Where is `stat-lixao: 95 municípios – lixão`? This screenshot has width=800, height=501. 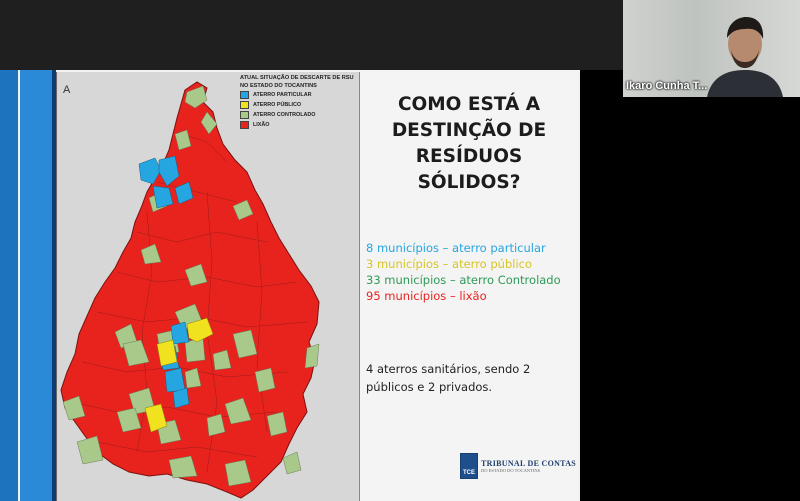
stat-lixao: 95 municípios – lixão is located at coordinates (426, 296).